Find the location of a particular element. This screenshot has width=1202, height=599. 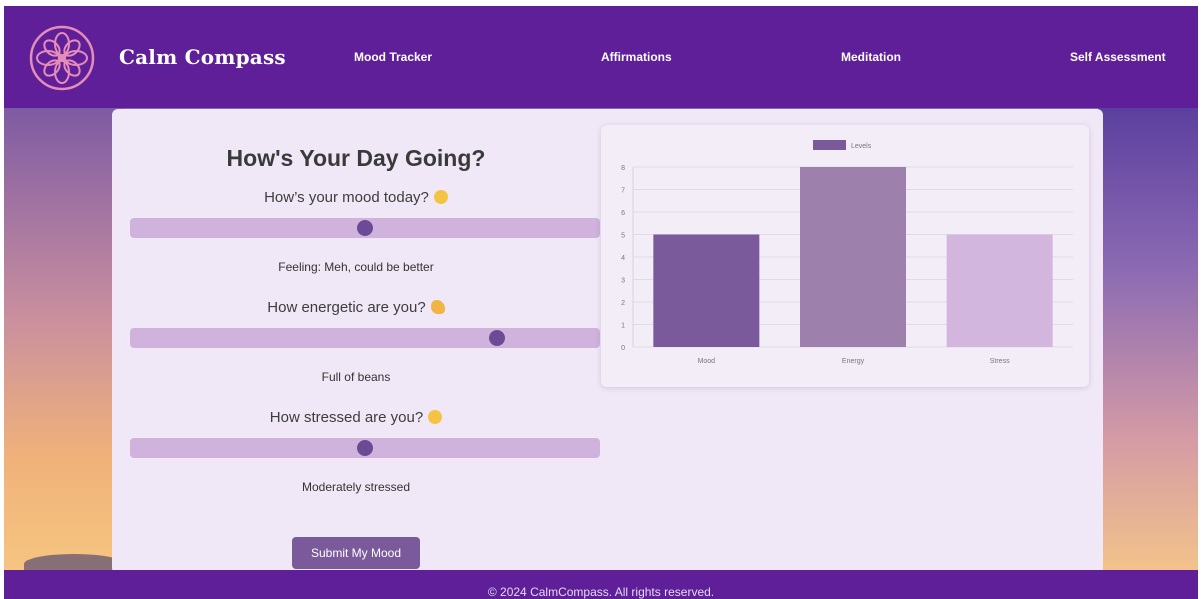

energy-question: How energetic are you? is located at coordinates (356, 307).